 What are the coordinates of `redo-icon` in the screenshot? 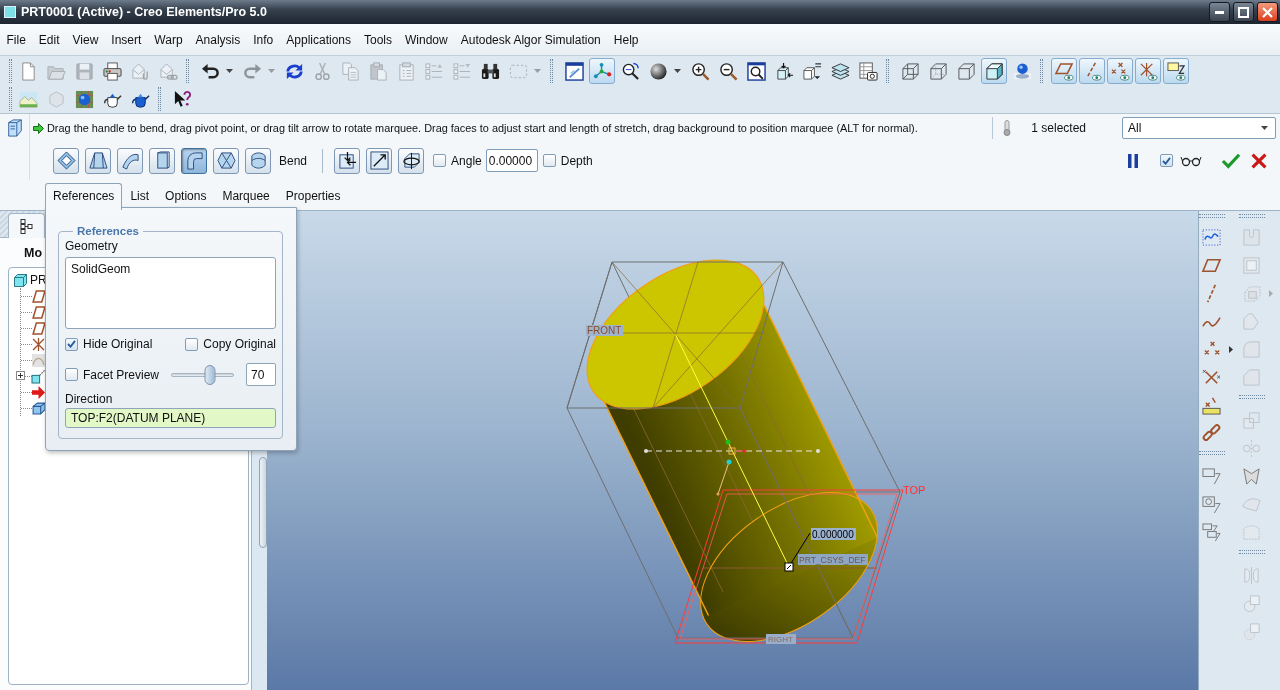 It's located at (252, 71).